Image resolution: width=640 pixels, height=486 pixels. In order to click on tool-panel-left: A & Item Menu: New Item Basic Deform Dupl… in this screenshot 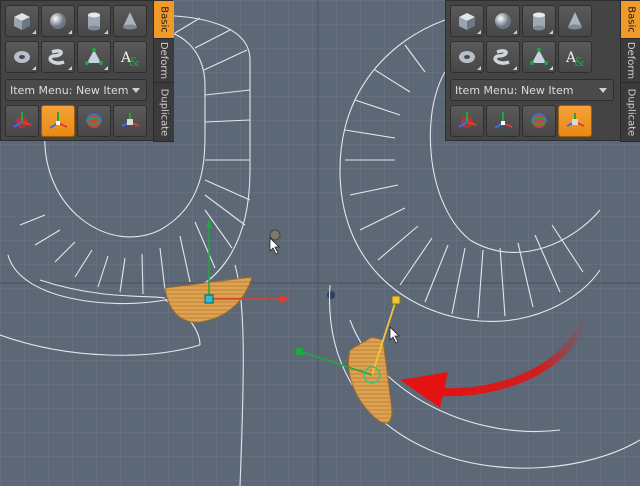, I will do `click(87, 71)`.